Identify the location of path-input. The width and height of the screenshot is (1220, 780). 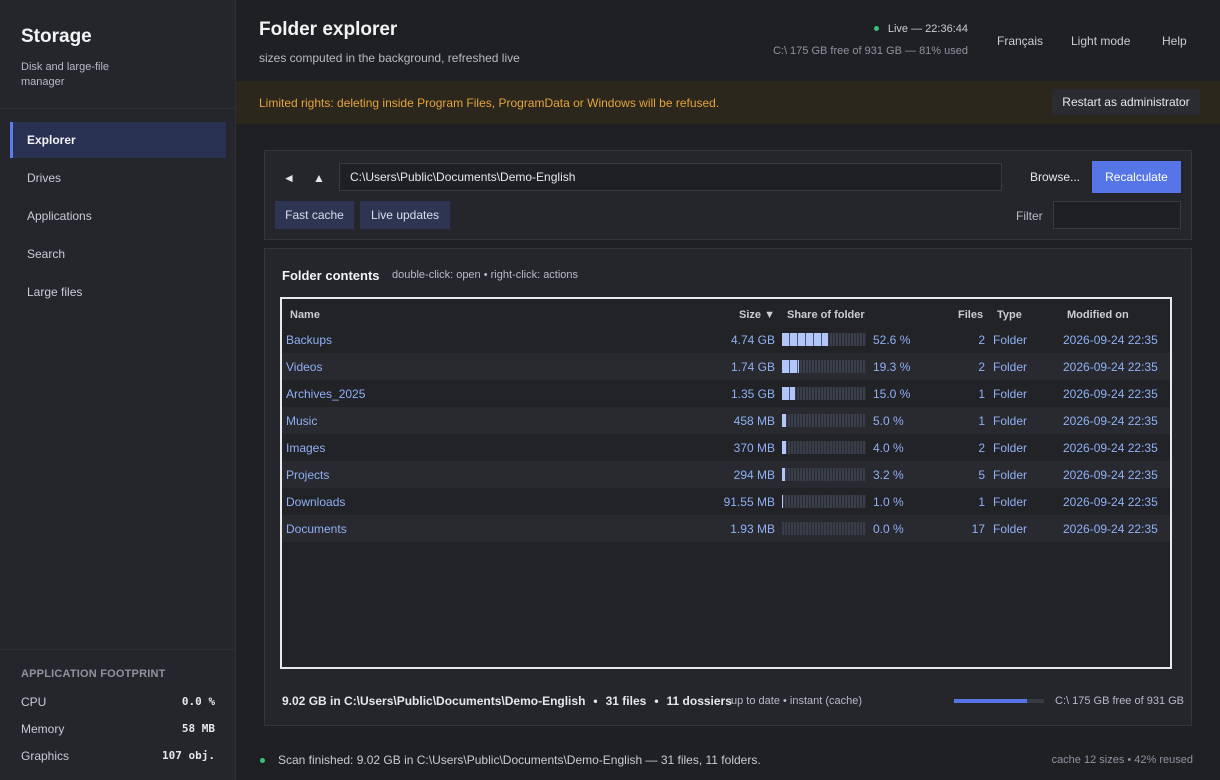
(670, 177).